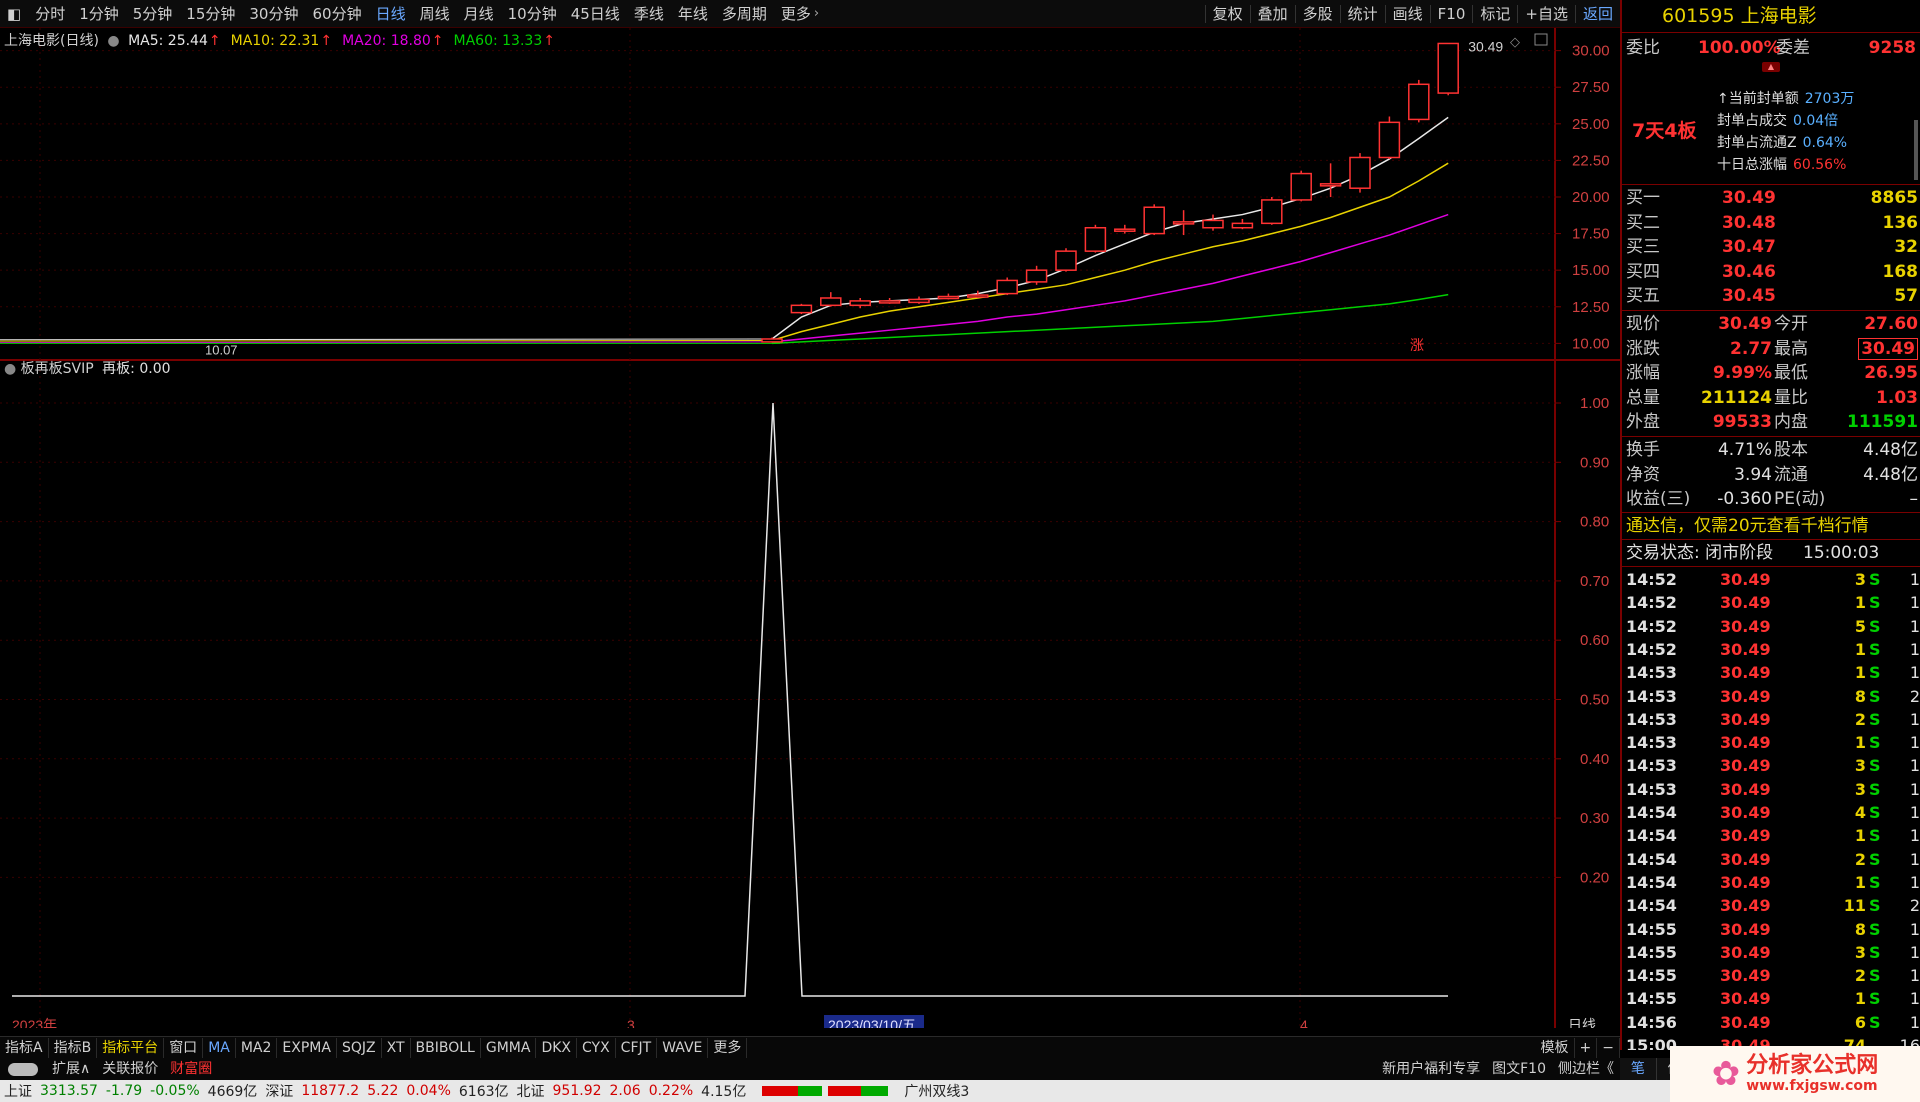 The height and width of the screenshot is (1102, 1920). What do you see at coordinates (1771, 296) in the screenshot?
I see `bid-row-4: 买五 30.45 57` at bounding box center [1771, 296].